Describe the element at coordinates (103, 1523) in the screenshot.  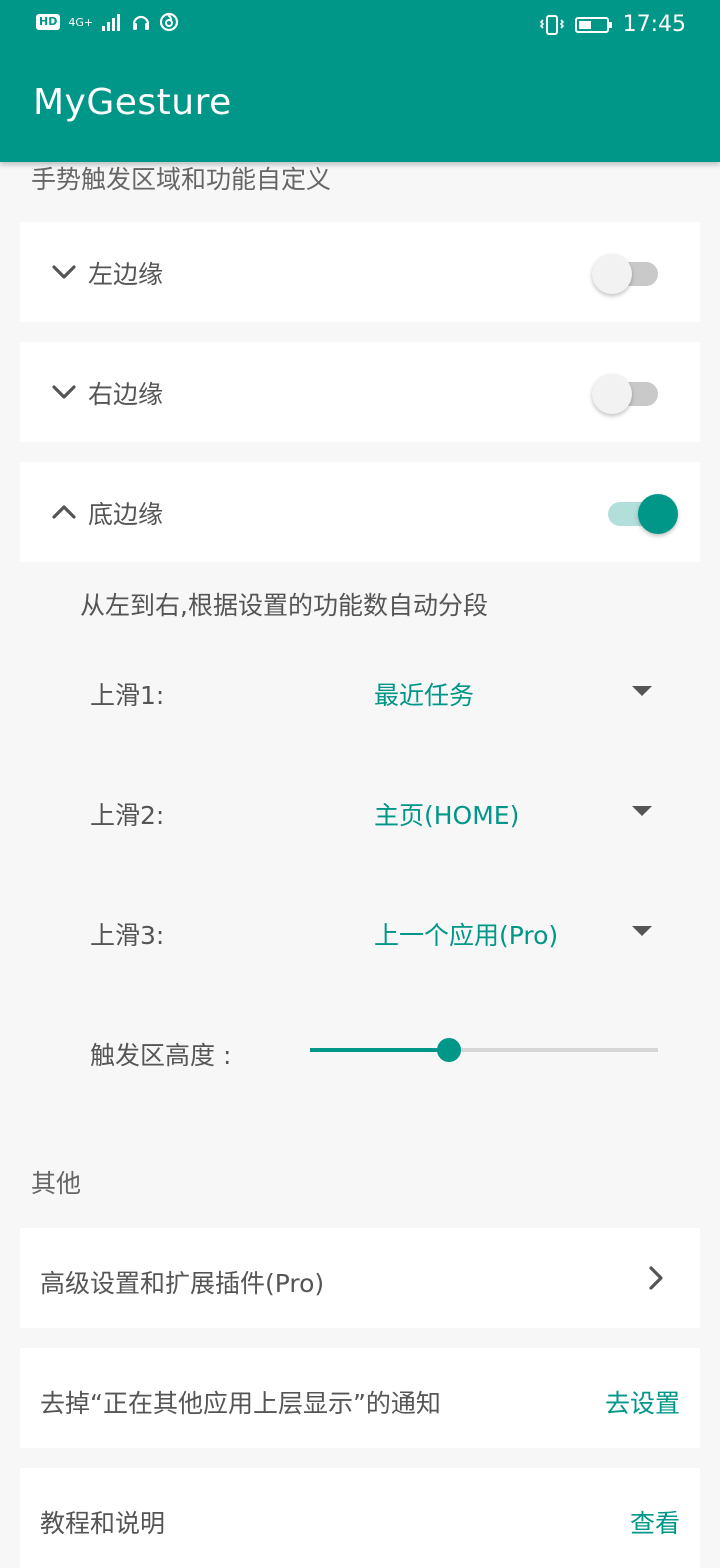
I see `tutorial-label: 教程和说明` at that location.